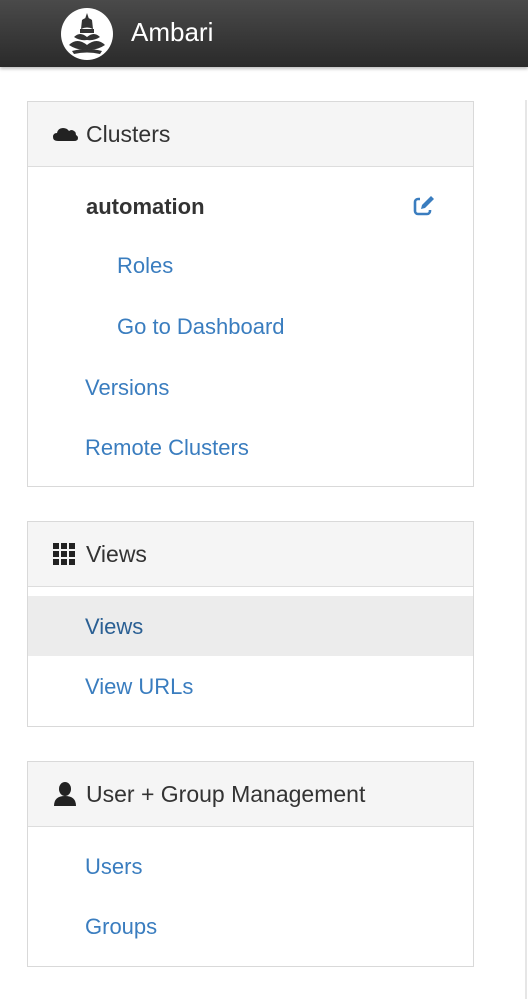  What do you see at coordinates (264, 33) in the screenshot?
I see `top-navbar: Ambari` at bounding box center [264, 33].